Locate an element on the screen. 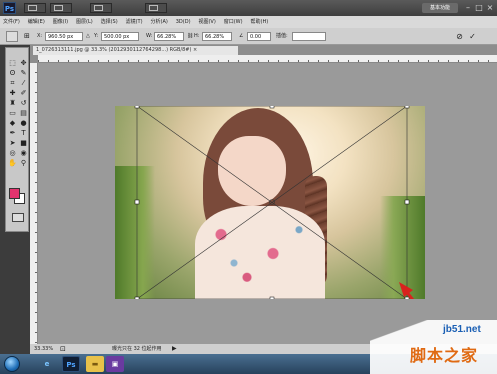  menu-image: 图像(I) is located at coordinates (60, 22).